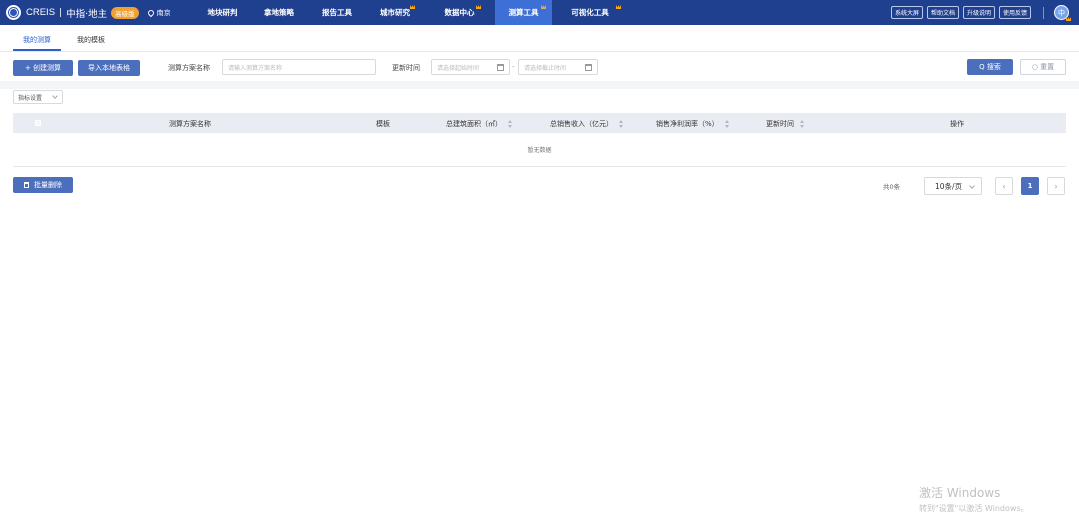  I want to click on version-badge: 高级版, so click(125, 12).